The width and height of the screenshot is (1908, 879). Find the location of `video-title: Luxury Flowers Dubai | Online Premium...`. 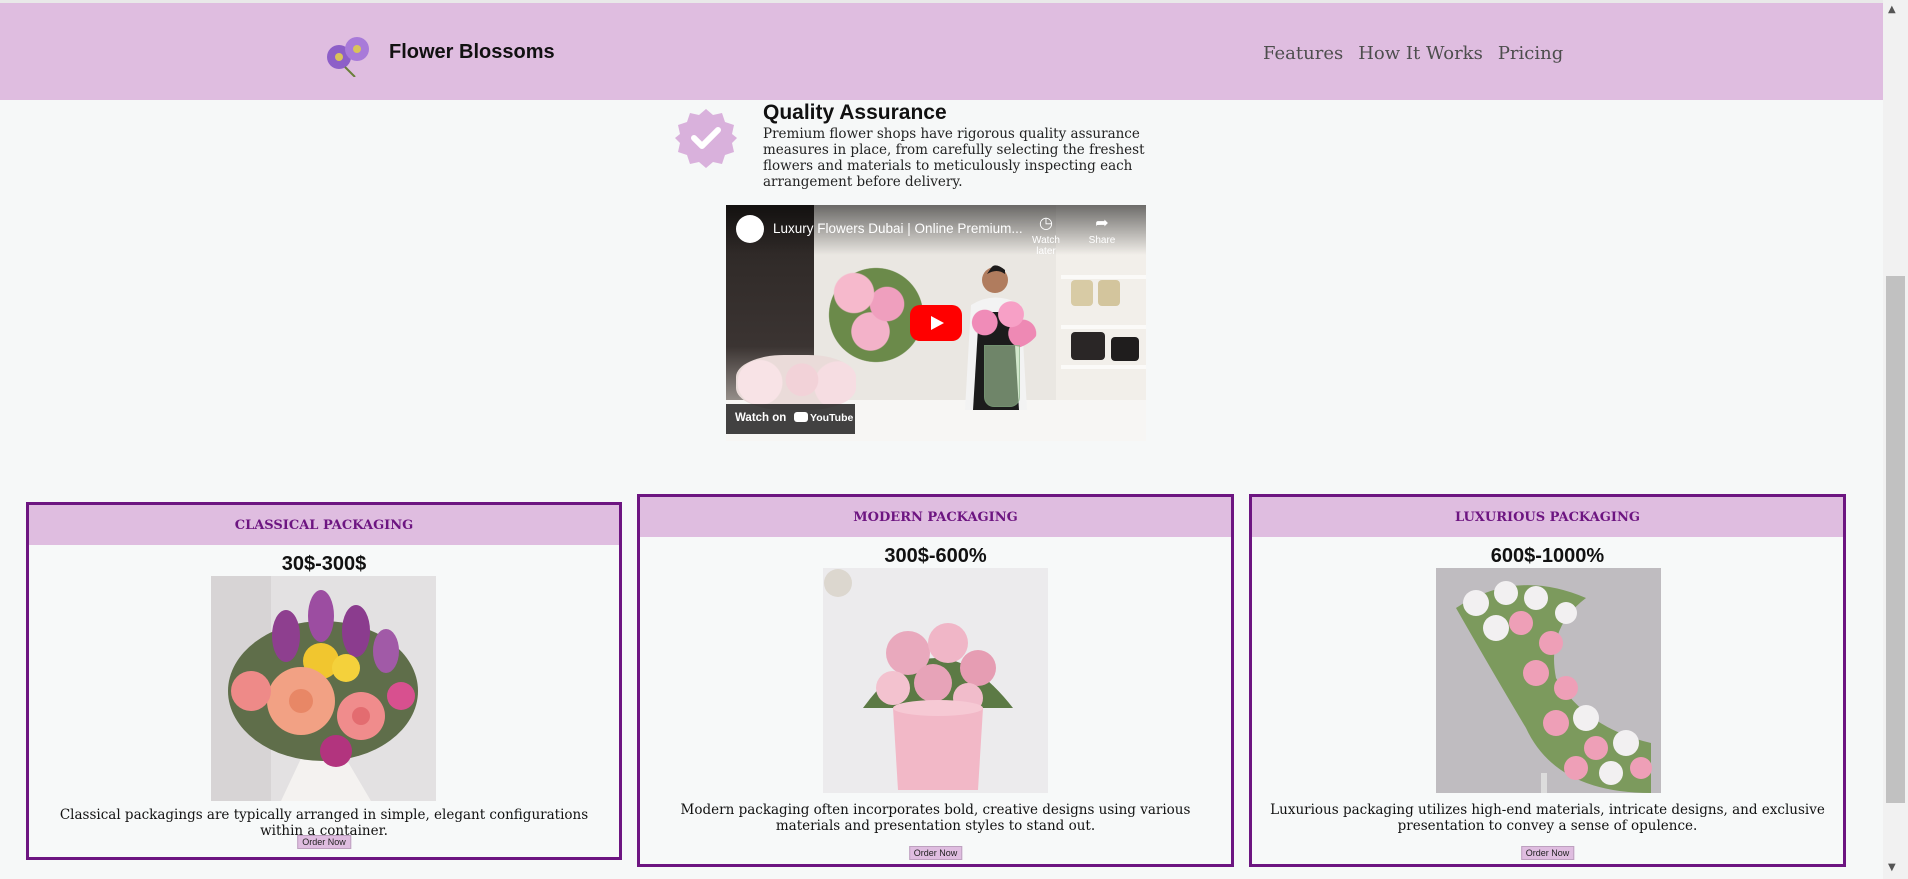

video-title: Luxury Flowers Dubai | Online Premium... is located at coordinates (898, 228).